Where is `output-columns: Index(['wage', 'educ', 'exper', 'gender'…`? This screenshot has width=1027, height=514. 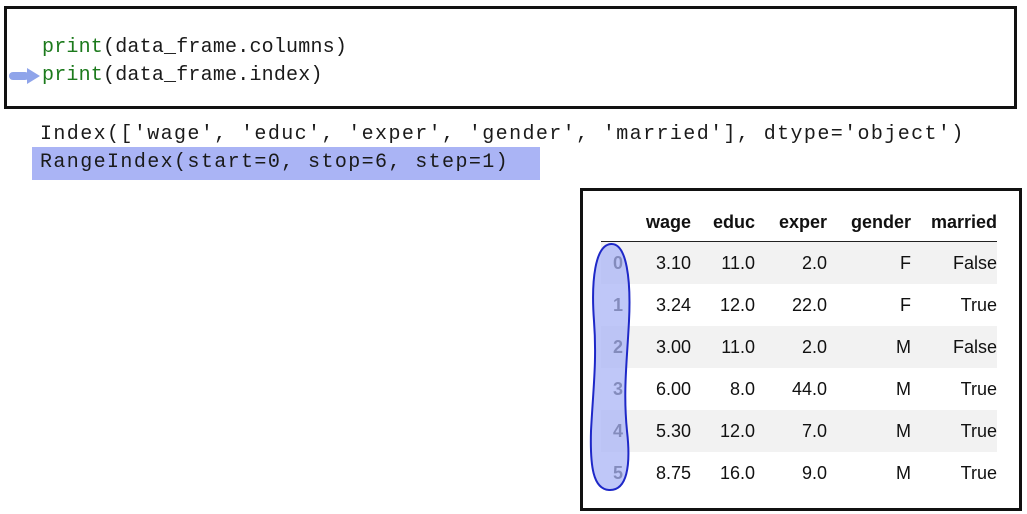
output-columns: Index(['wage', 'educ', 'exper', 'gender'… is located at coordinates (502, 134).